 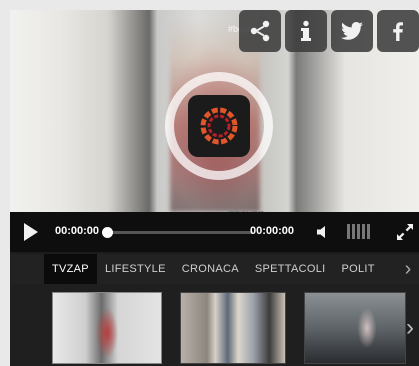 What do you see at coordinates (70, 269) in the screenshot?
I see `tab-tvzap: TVZAP` at bounding box center [70, 269].